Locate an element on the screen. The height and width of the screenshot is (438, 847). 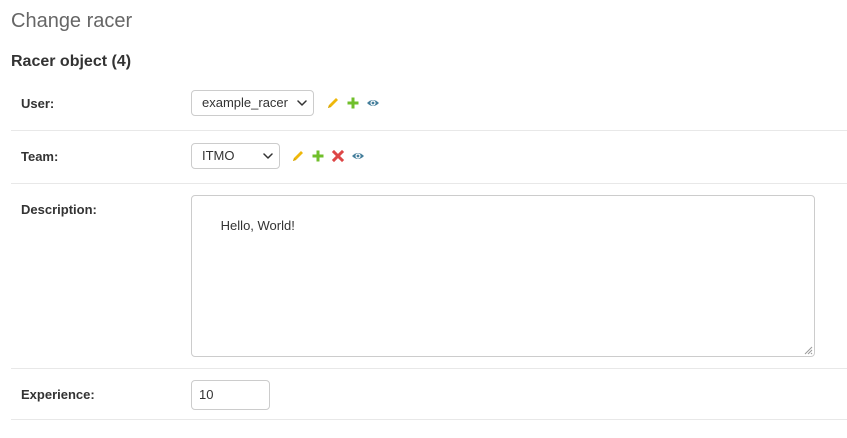
form-row-team: Team: ITMO is located at coordinates (429, 157).